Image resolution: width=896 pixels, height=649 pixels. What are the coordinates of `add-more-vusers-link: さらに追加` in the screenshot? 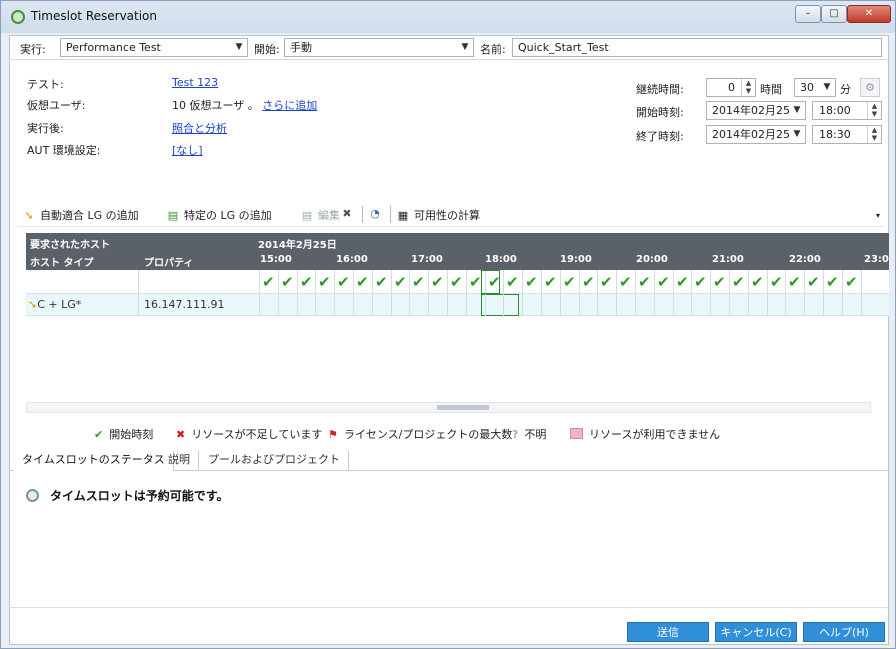 It's located at (289, 105).